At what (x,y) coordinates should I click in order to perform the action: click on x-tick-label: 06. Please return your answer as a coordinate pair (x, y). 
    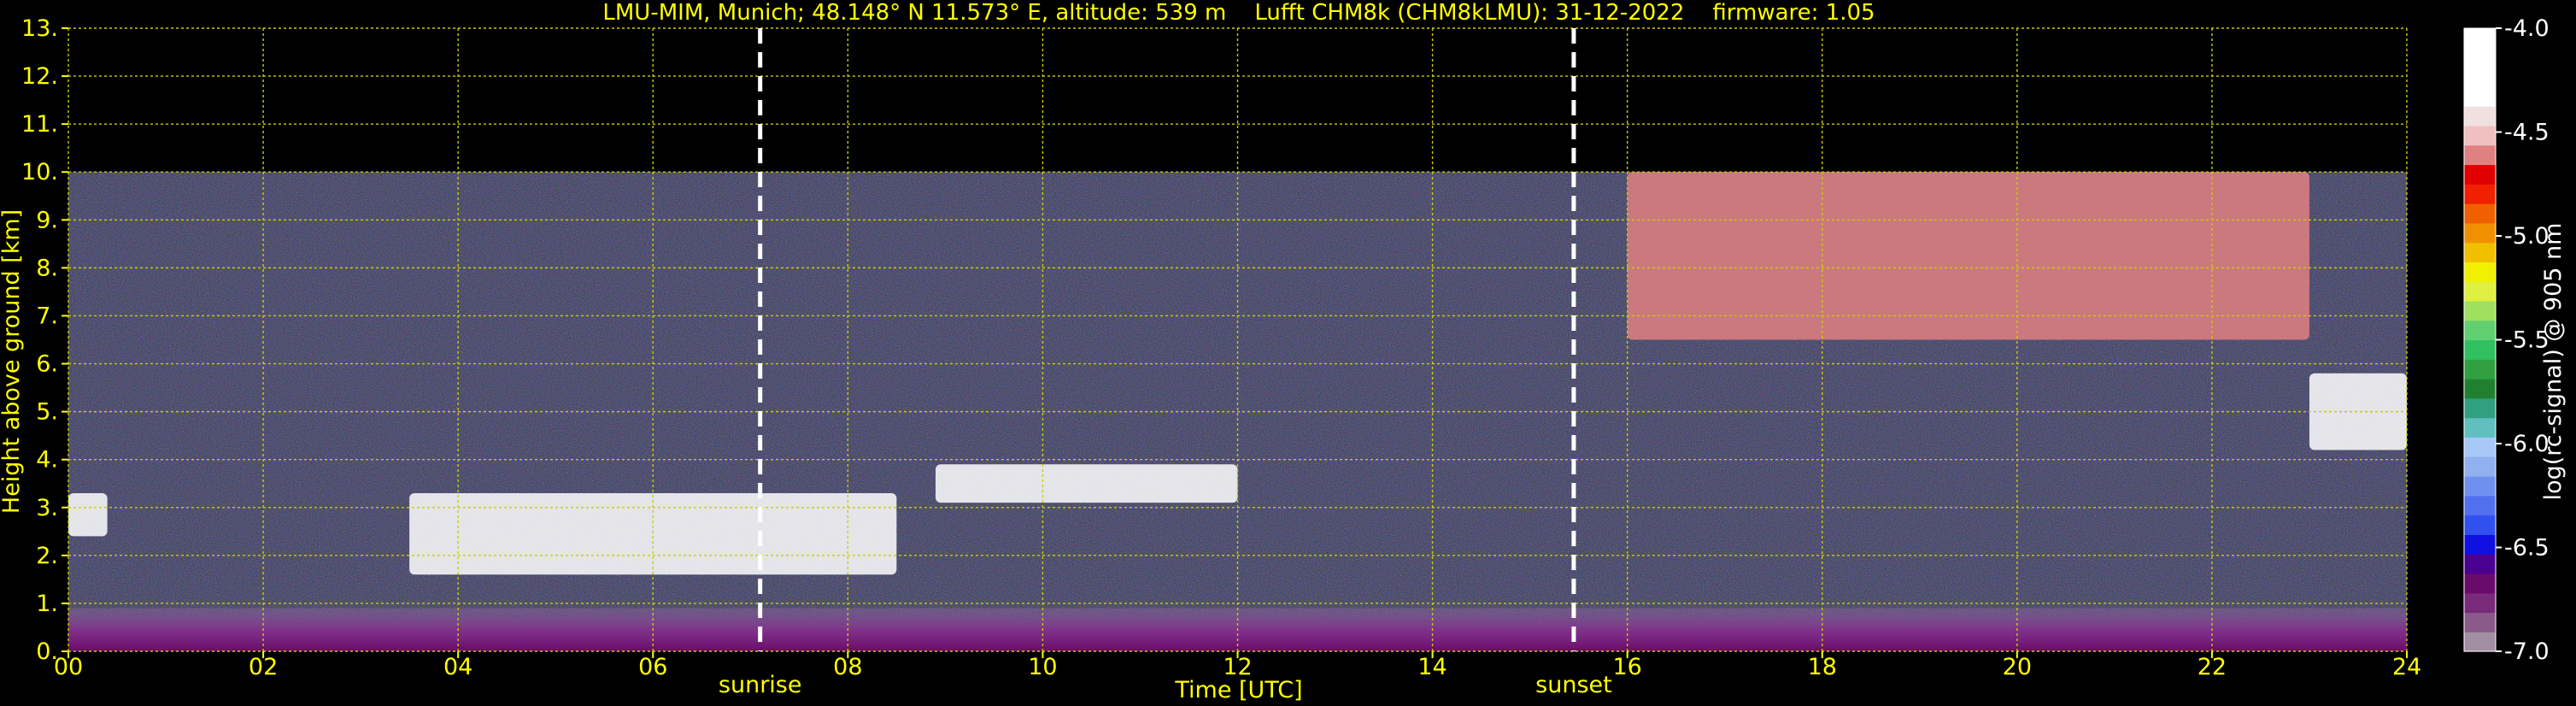
    Looking at the image, I should click on (652, 667).